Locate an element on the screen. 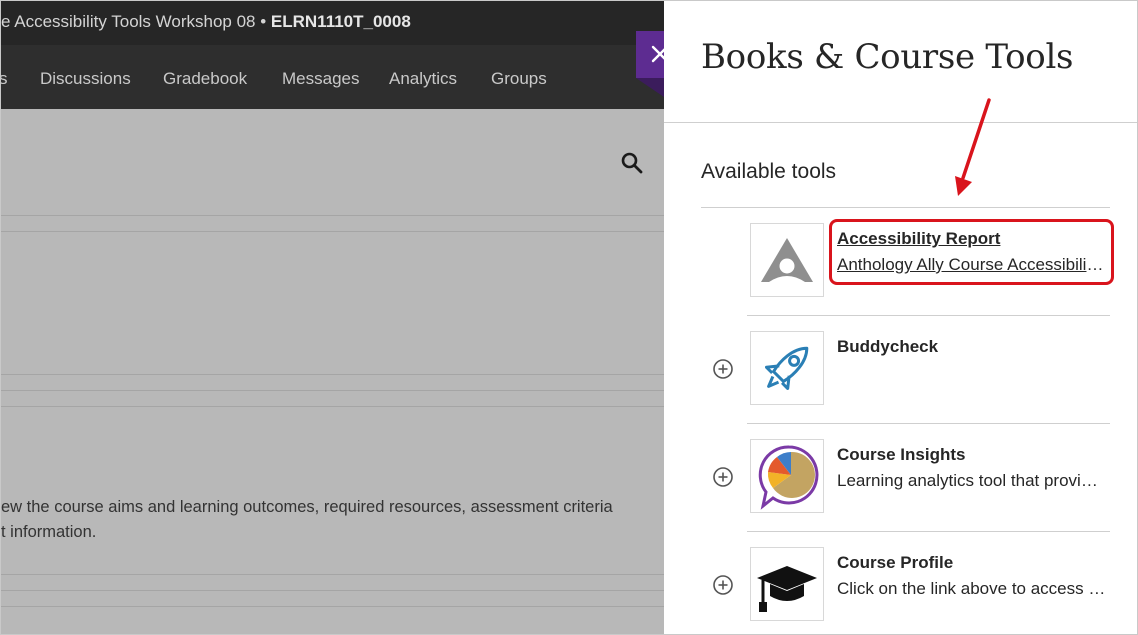 This screenshot has height=635, width=1138. ally-logo-icon is located at coordinates (787, 260).